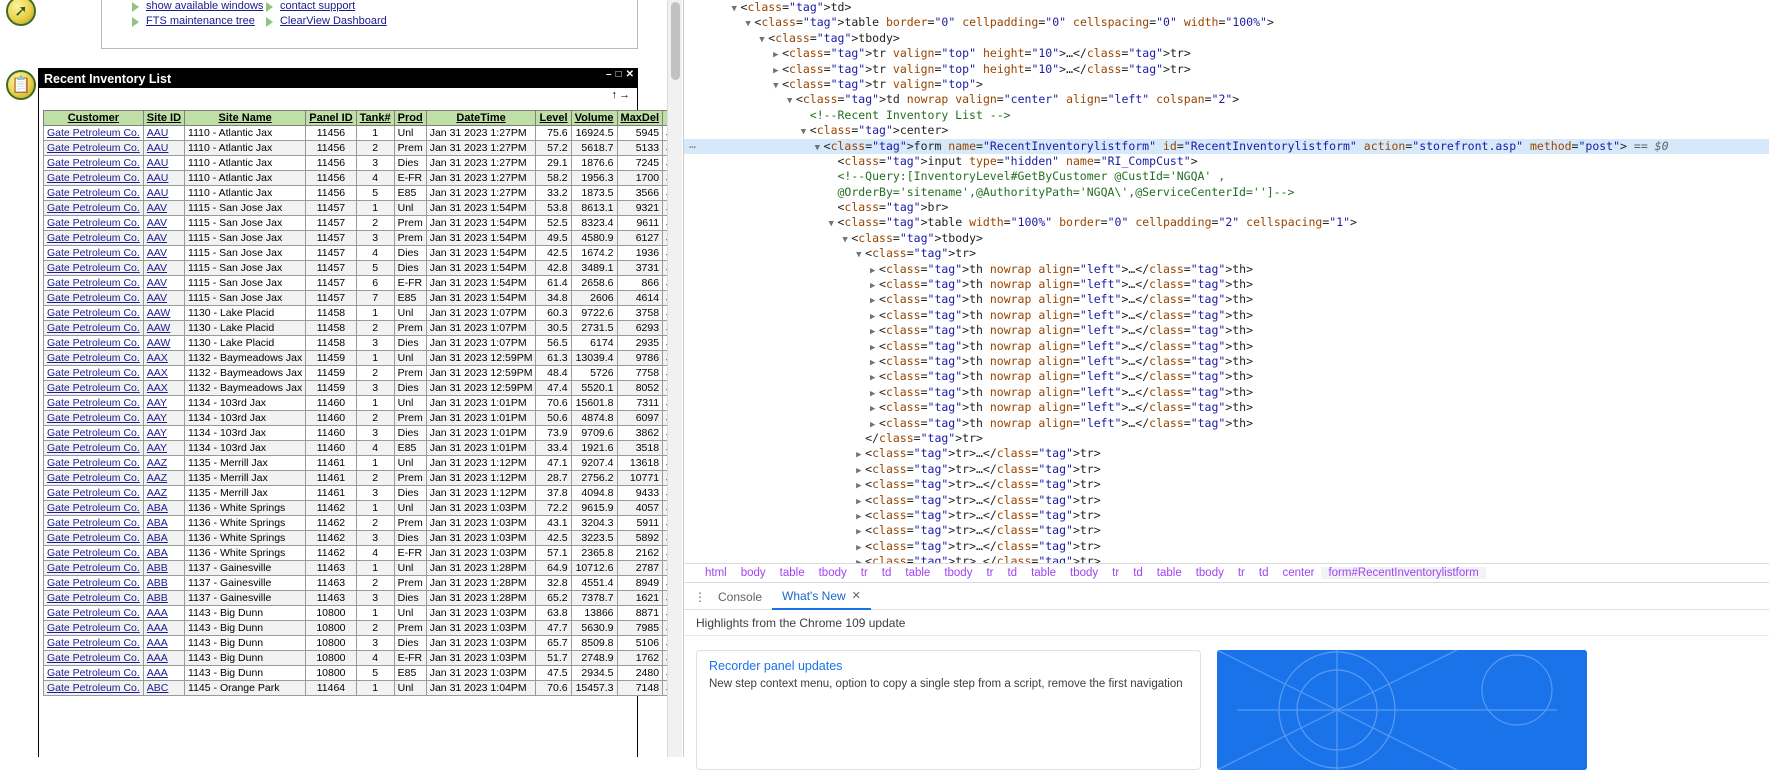 The height and width of the screenshot is (770, 1769). What do you see at coordinates (619, 75) in the screenshot?
I see `maximize-icon: □` at bounding box center [619, 75].